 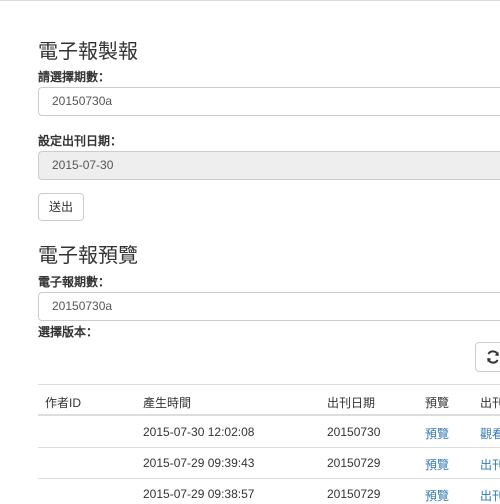 I want to click on produce-heading: 電子報製報, so click(x=88, y=51).